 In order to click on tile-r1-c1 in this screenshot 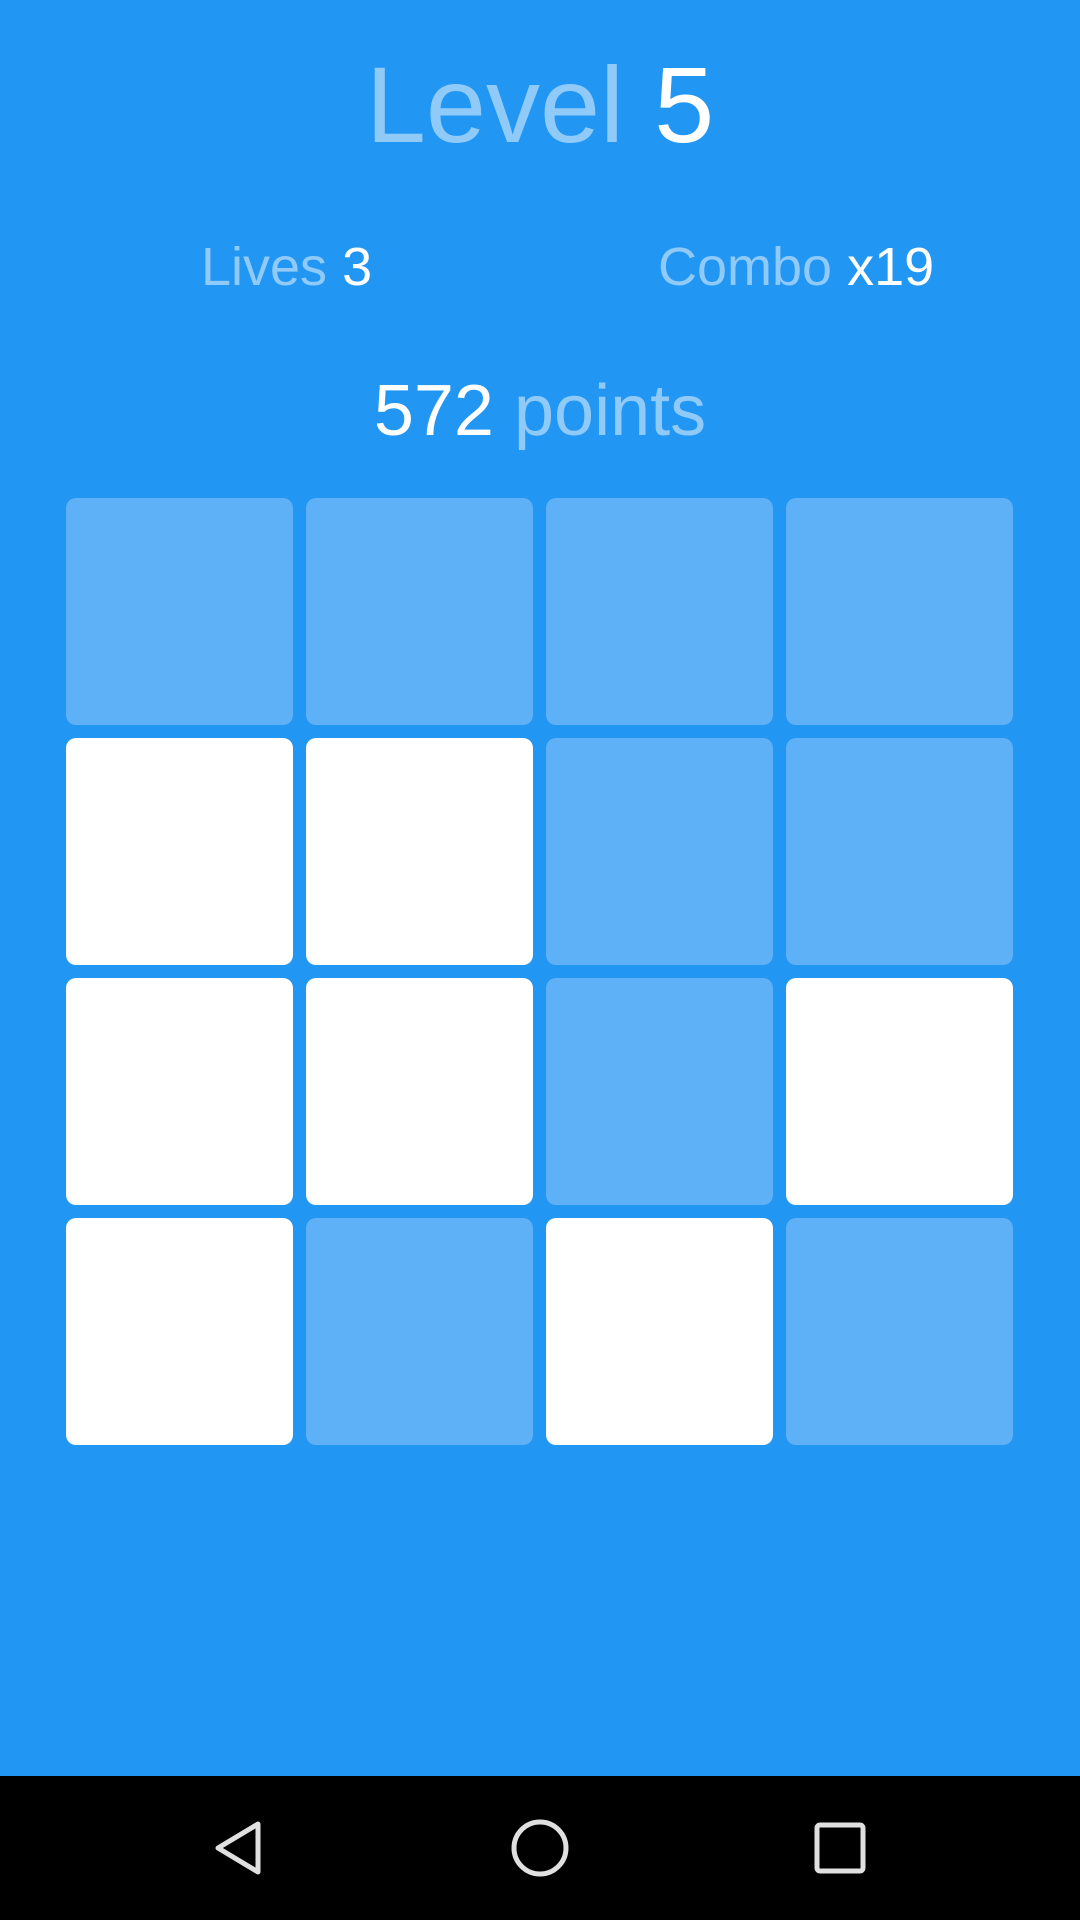, I will do `click(179, 611)`.